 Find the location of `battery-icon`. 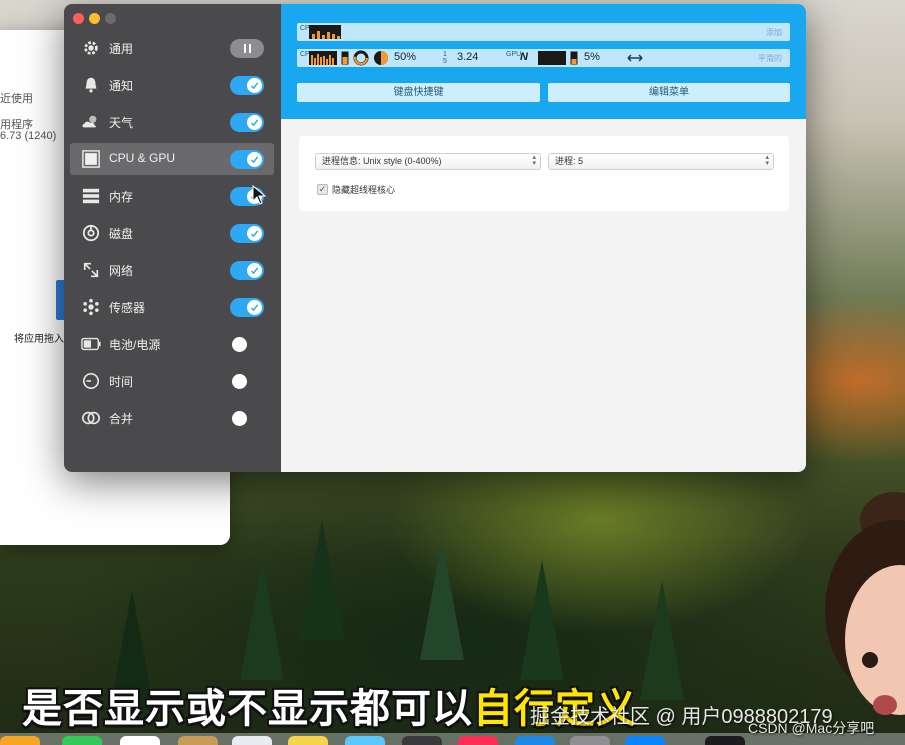

battery-icon is located at coordinates (91, 344).